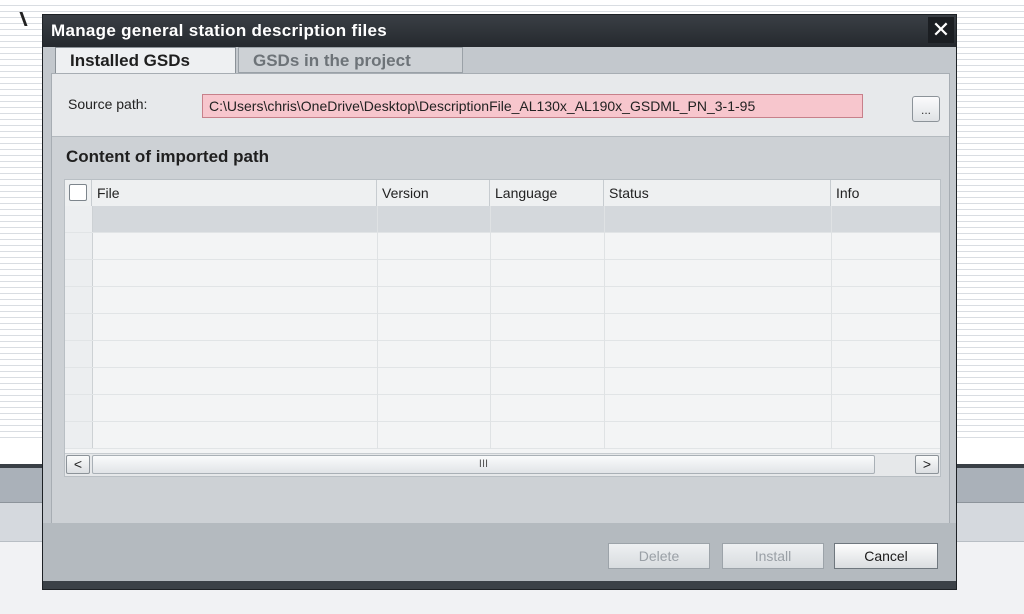  I want to click on section-title: Content of imported path, so click(168, 156).